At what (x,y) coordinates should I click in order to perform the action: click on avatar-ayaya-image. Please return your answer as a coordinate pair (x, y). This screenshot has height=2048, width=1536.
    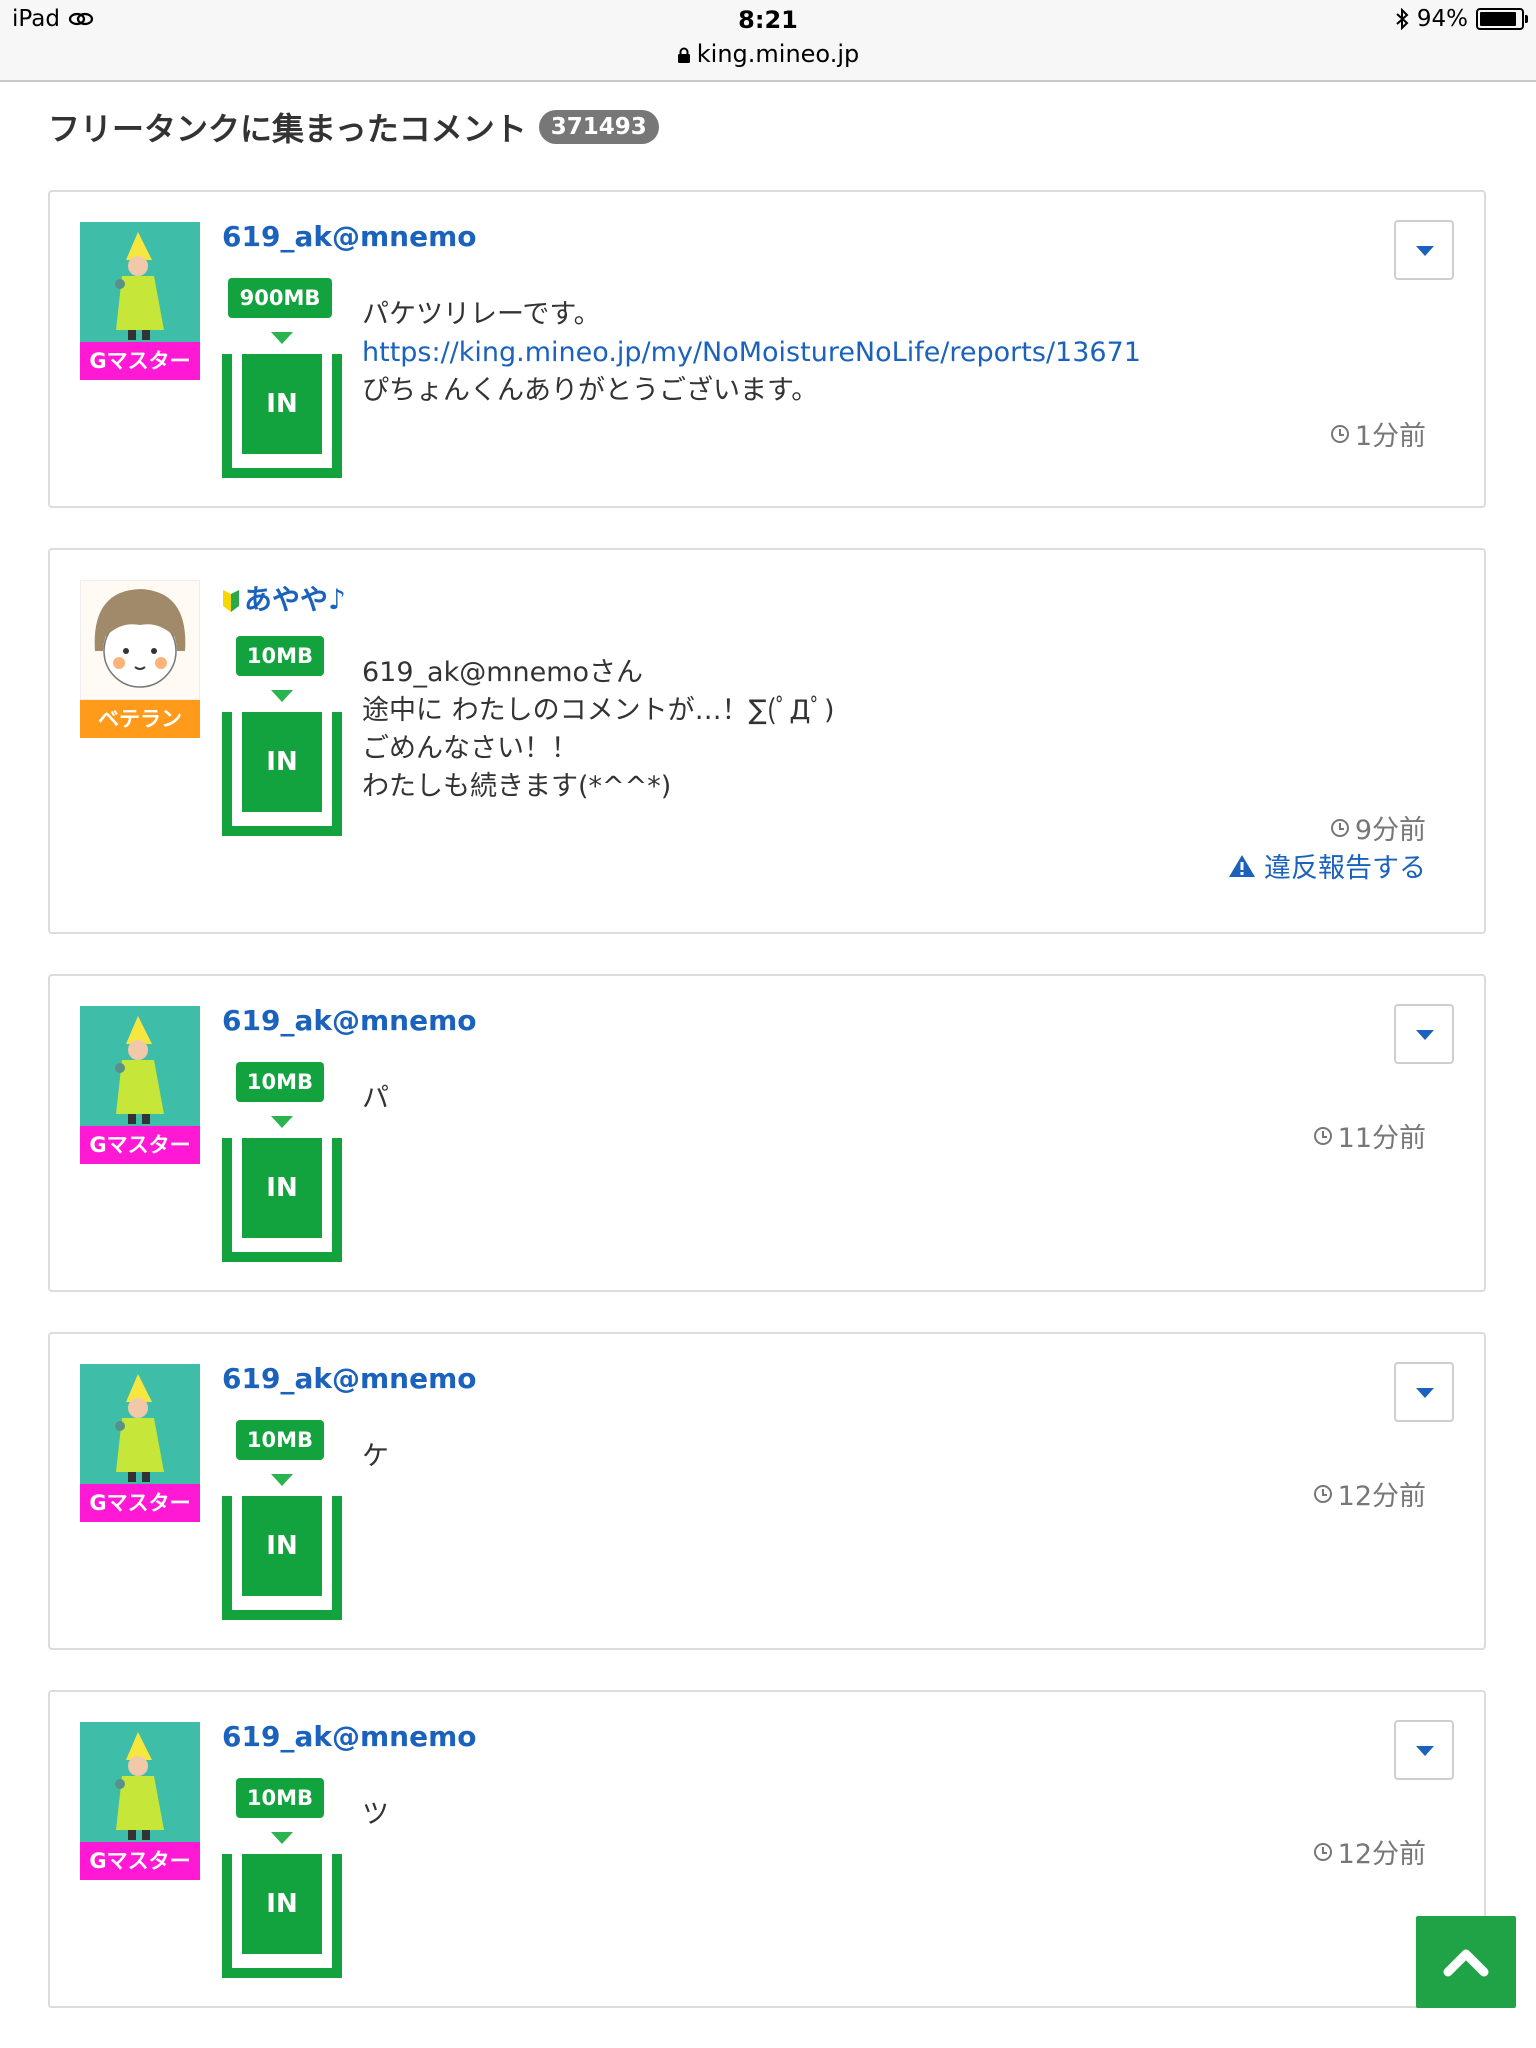
    Looking at the image, I should click on (140, 640).